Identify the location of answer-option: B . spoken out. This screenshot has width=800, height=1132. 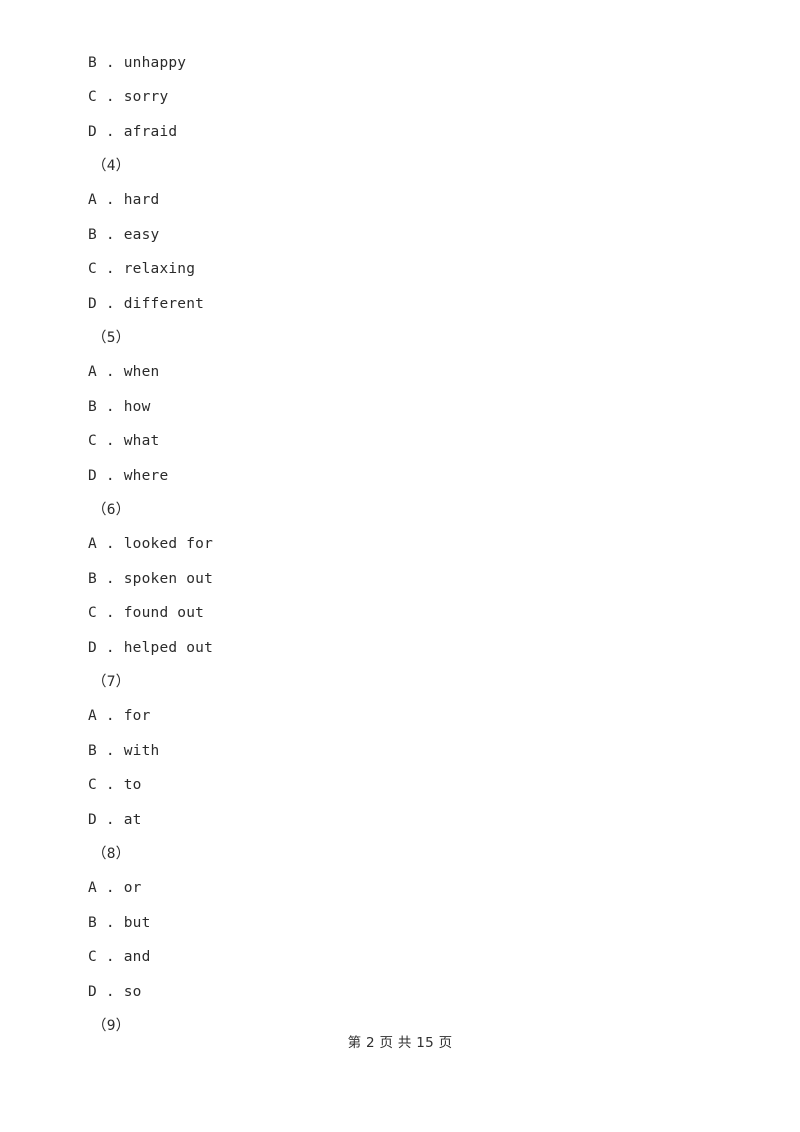
(151, 579).